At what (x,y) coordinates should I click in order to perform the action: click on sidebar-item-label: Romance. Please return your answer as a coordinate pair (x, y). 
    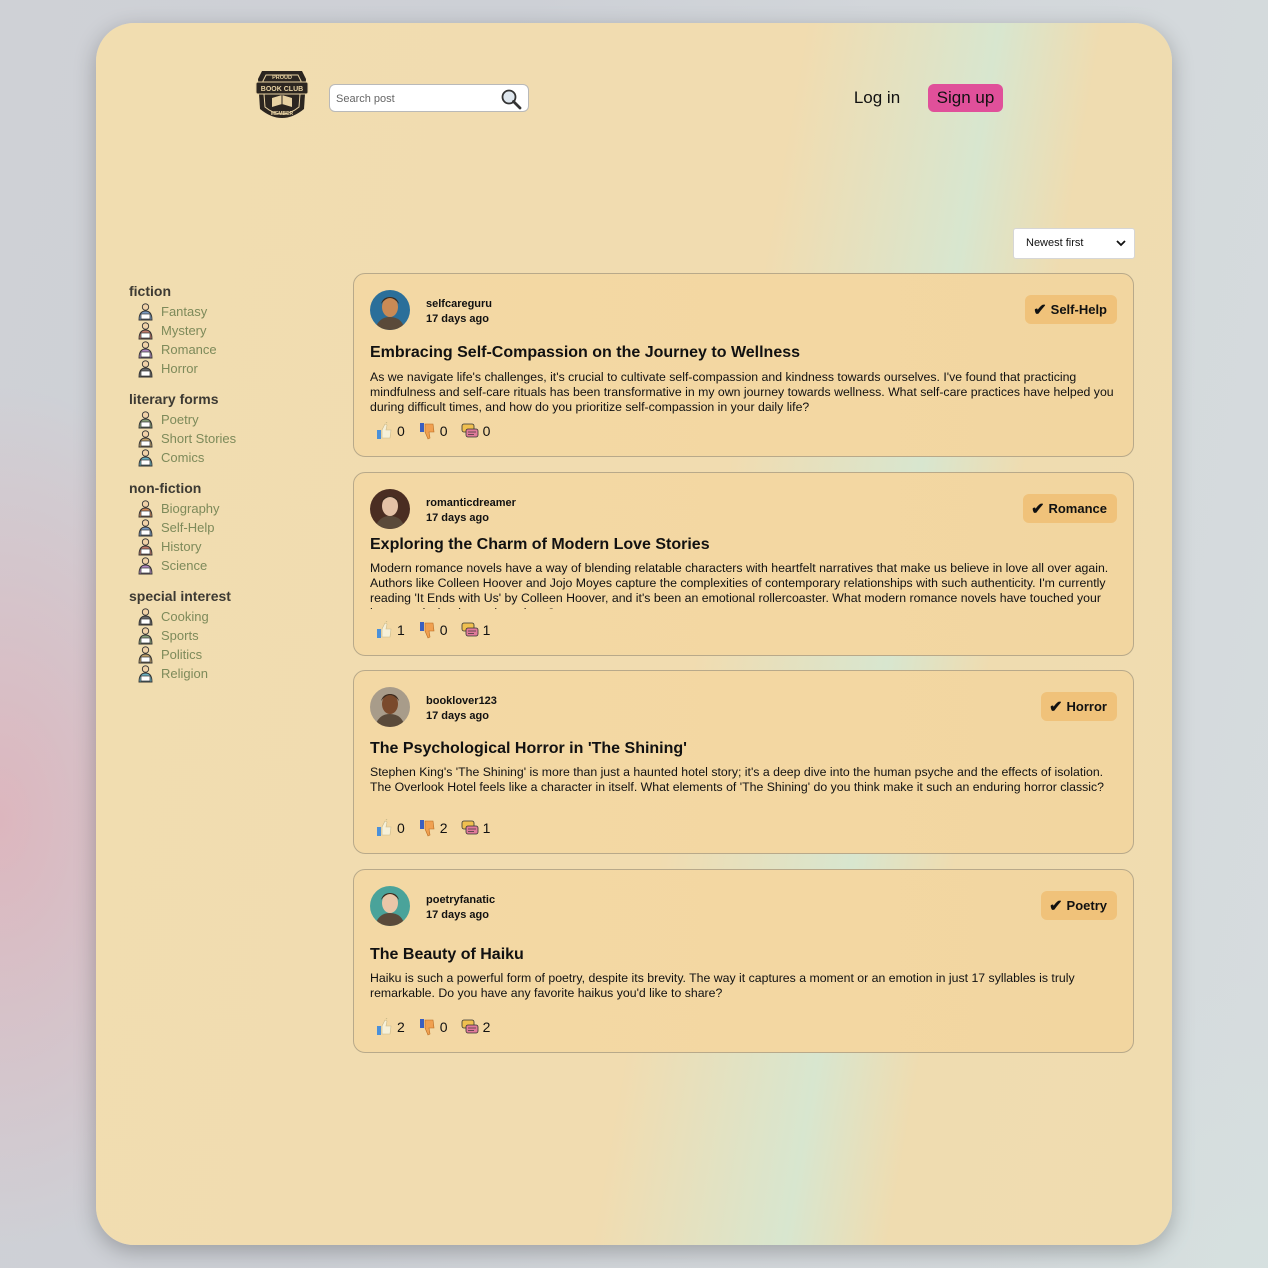
    Looking at the image, I should click on (189, 349).